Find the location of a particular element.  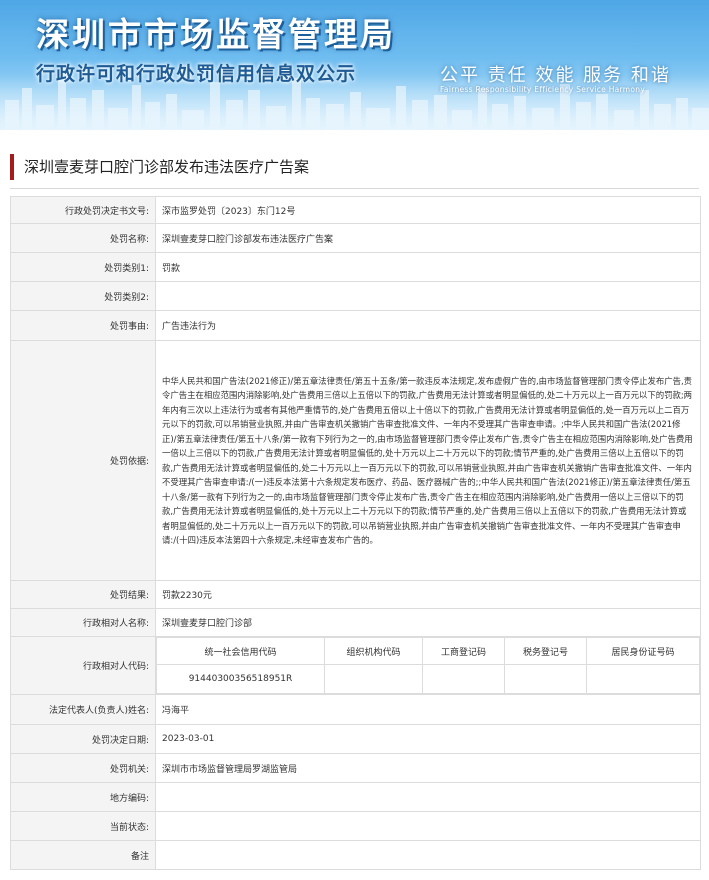

table-row: 行政处罚决定书文号: 深市监罗处罚〔2023〕东门12号 is located at coordinates (355, 210).